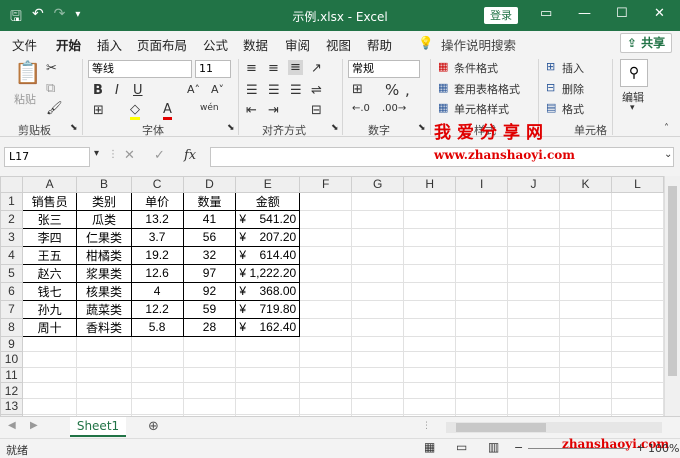 This screenshot has width=680, height=458. Describe the element at coordinates (157, 184) in the screenshot. I see `column-header: C` at that location.